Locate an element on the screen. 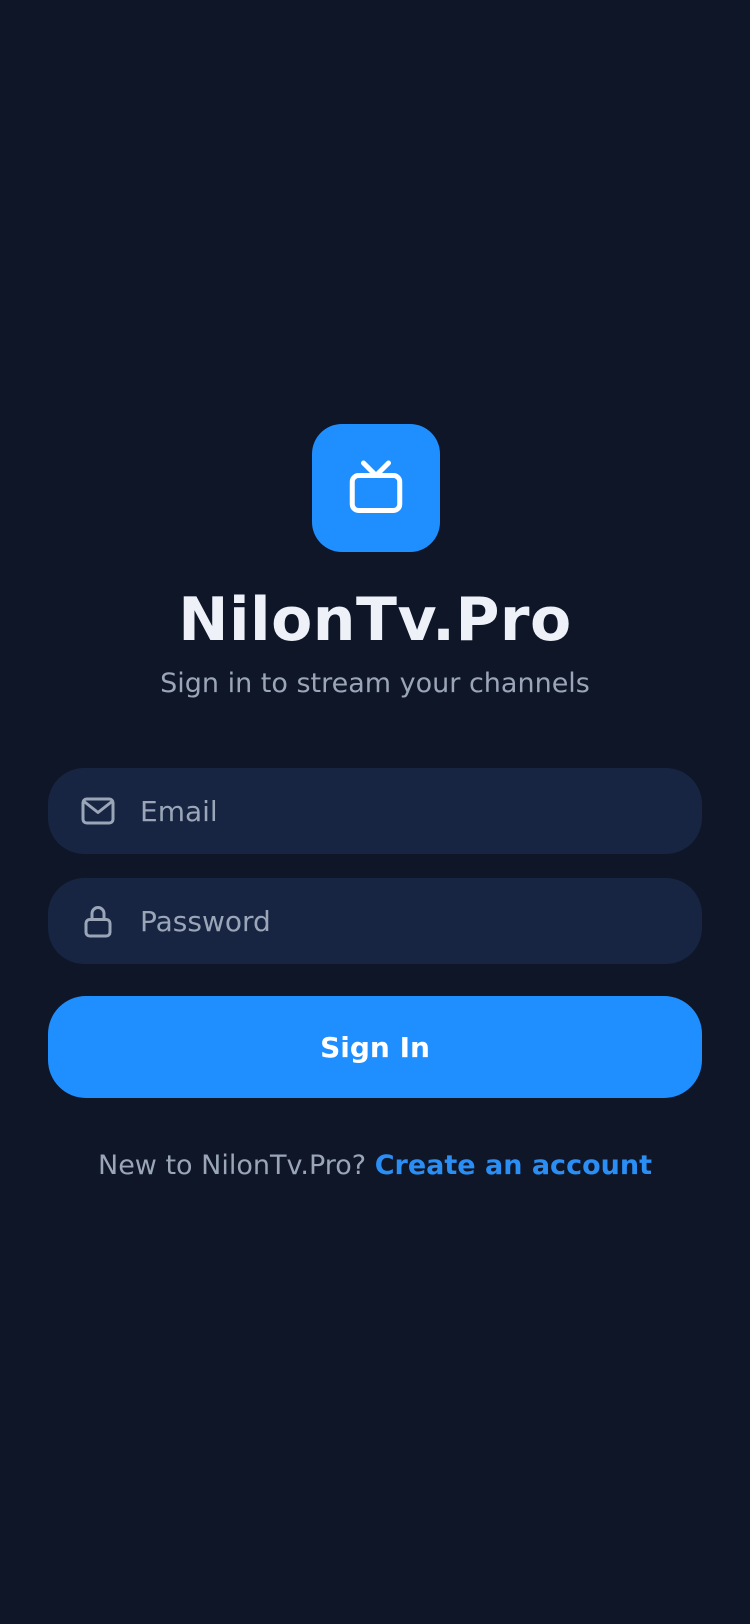 The height and width of the screenshot is (1624, 750). email-input is located at coordinates (421, 811).